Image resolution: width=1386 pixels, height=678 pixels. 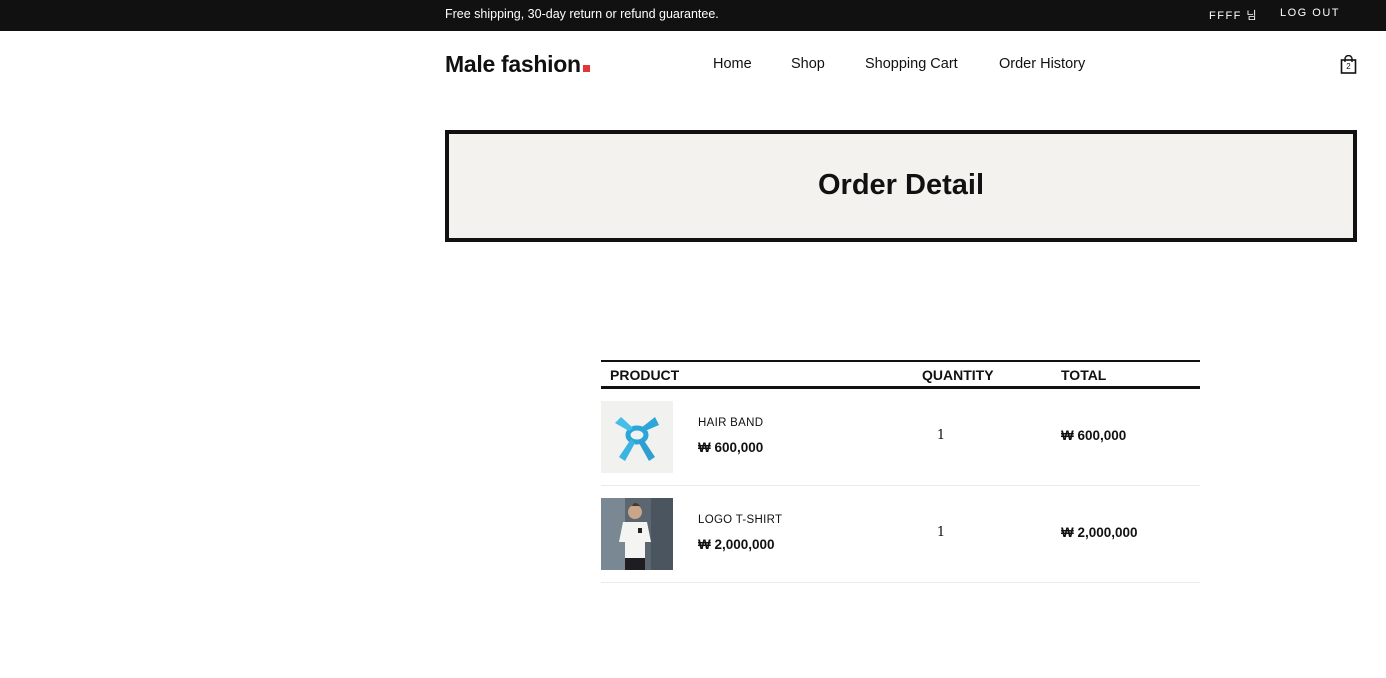 What do you see at coordinates (513, 64) in the screenshot?
I see `logo-text: Male fashion` at bounding box center [513, 64].